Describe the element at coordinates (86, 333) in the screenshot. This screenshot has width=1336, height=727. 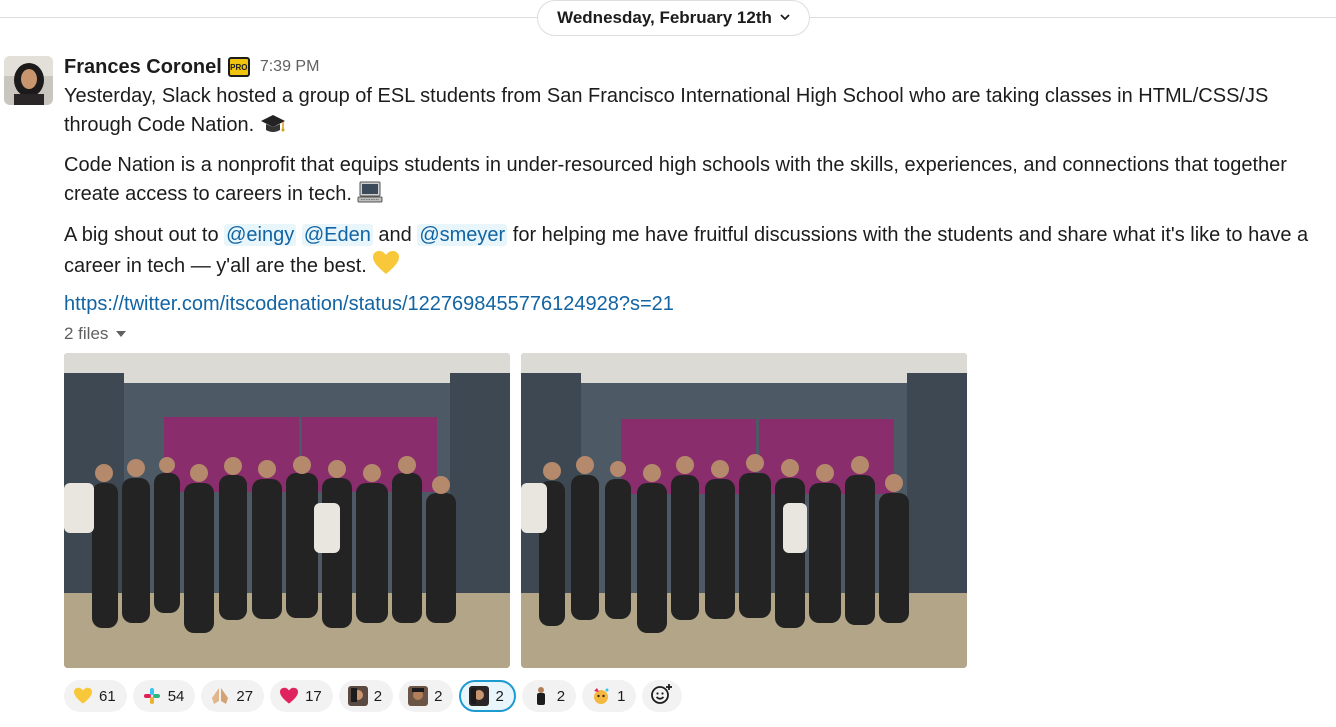
I see `files-label: 2 files` at that location.